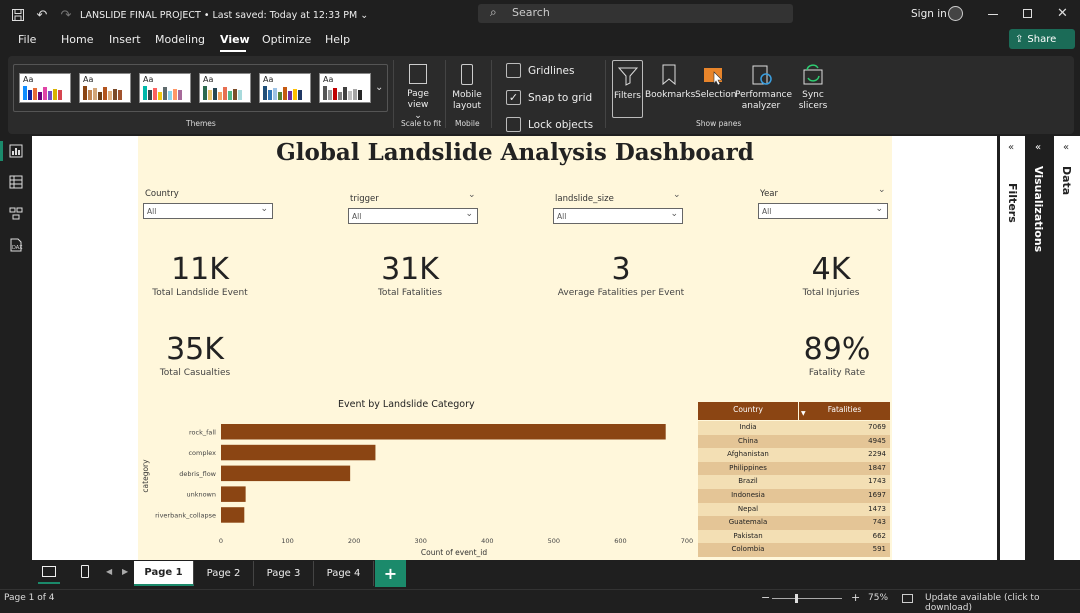  I want to click on zoom-in-button: +, so click(855, 597).